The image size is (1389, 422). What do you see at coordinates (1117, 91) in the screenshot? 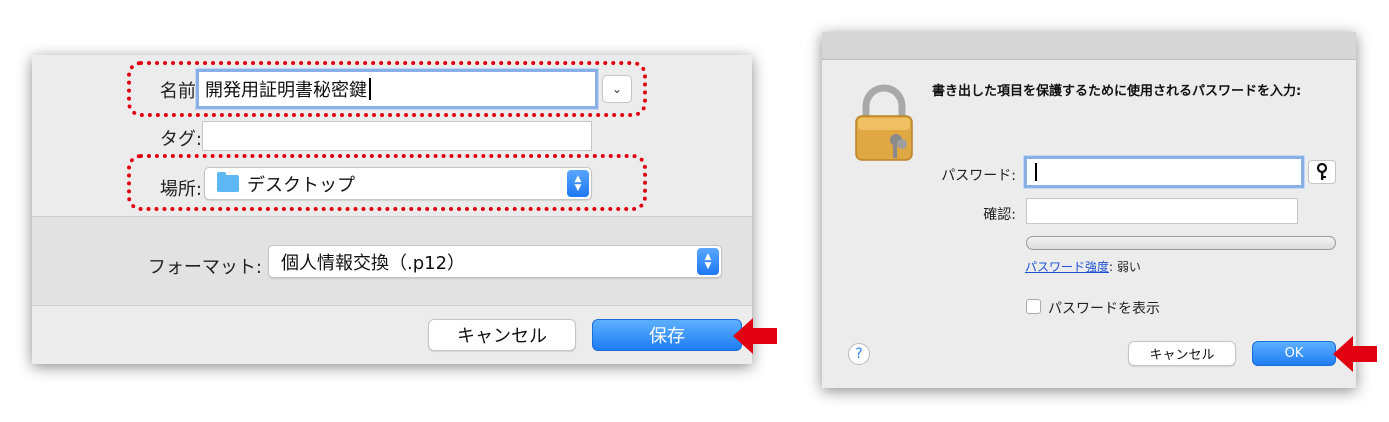
I see `password-prompt: 書き出した項目を保護するために使用されるパスワードを入力:` at bounding box center [1117, 91].